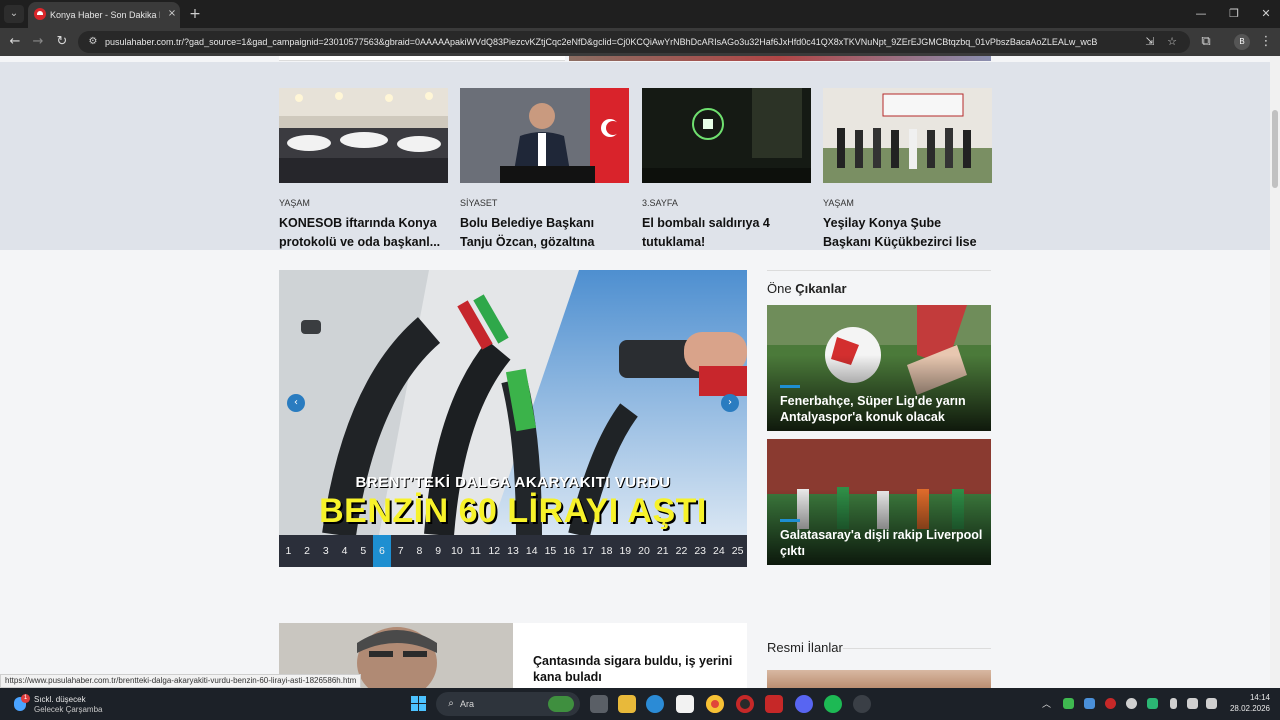  What do you see at coordinates (93, 42) in the screenshot?
I see `site-info-icon: ⚙` at bounding box center [93, 42].